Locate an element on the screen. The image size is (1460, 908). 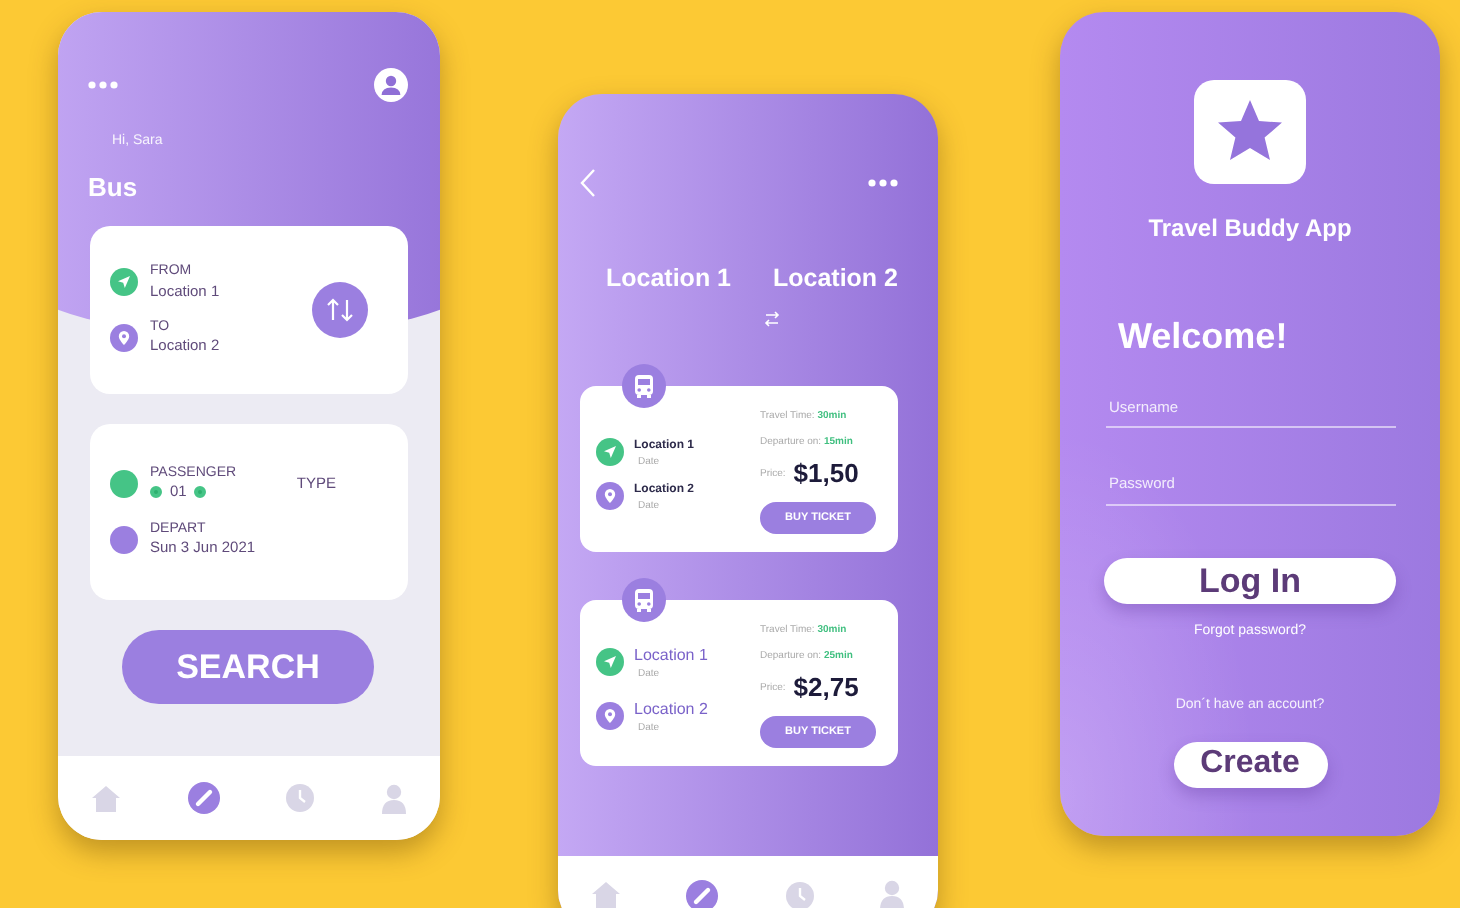
log-in-button: Log In is located at coordinates (1250, 580).